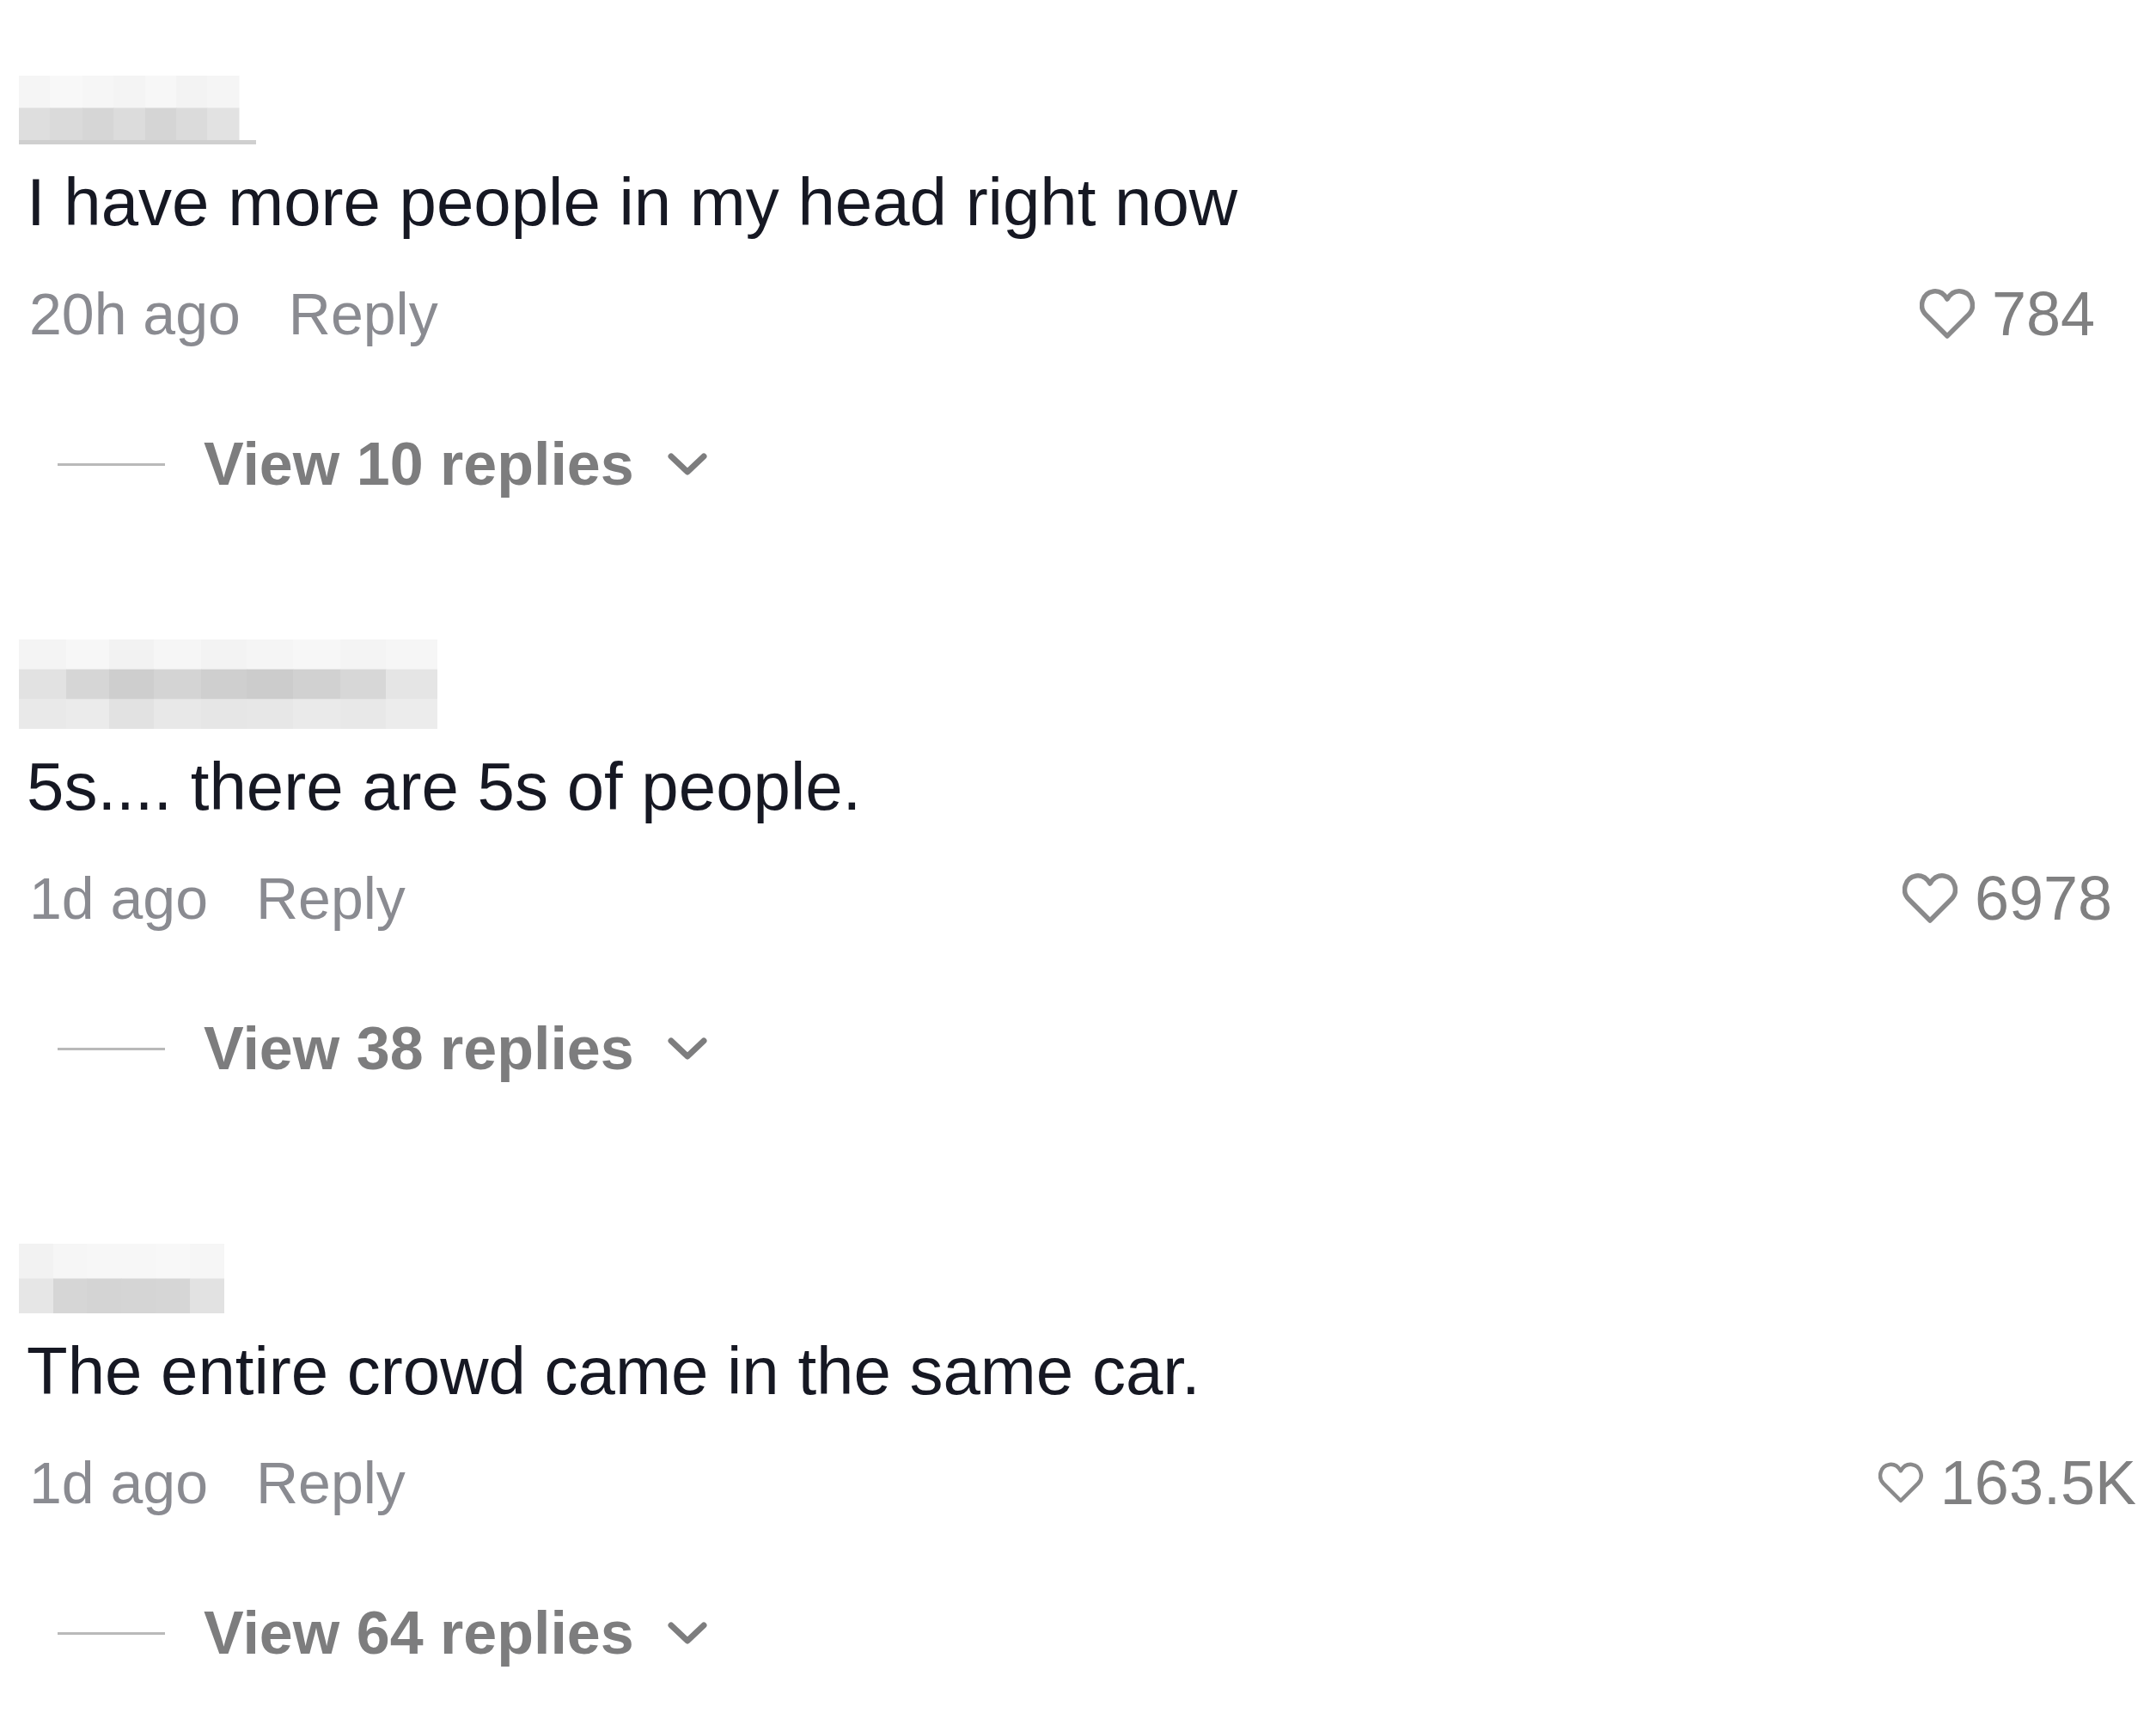  I want to click on view-replies-button: View 38 replies, so click(456, 1048).